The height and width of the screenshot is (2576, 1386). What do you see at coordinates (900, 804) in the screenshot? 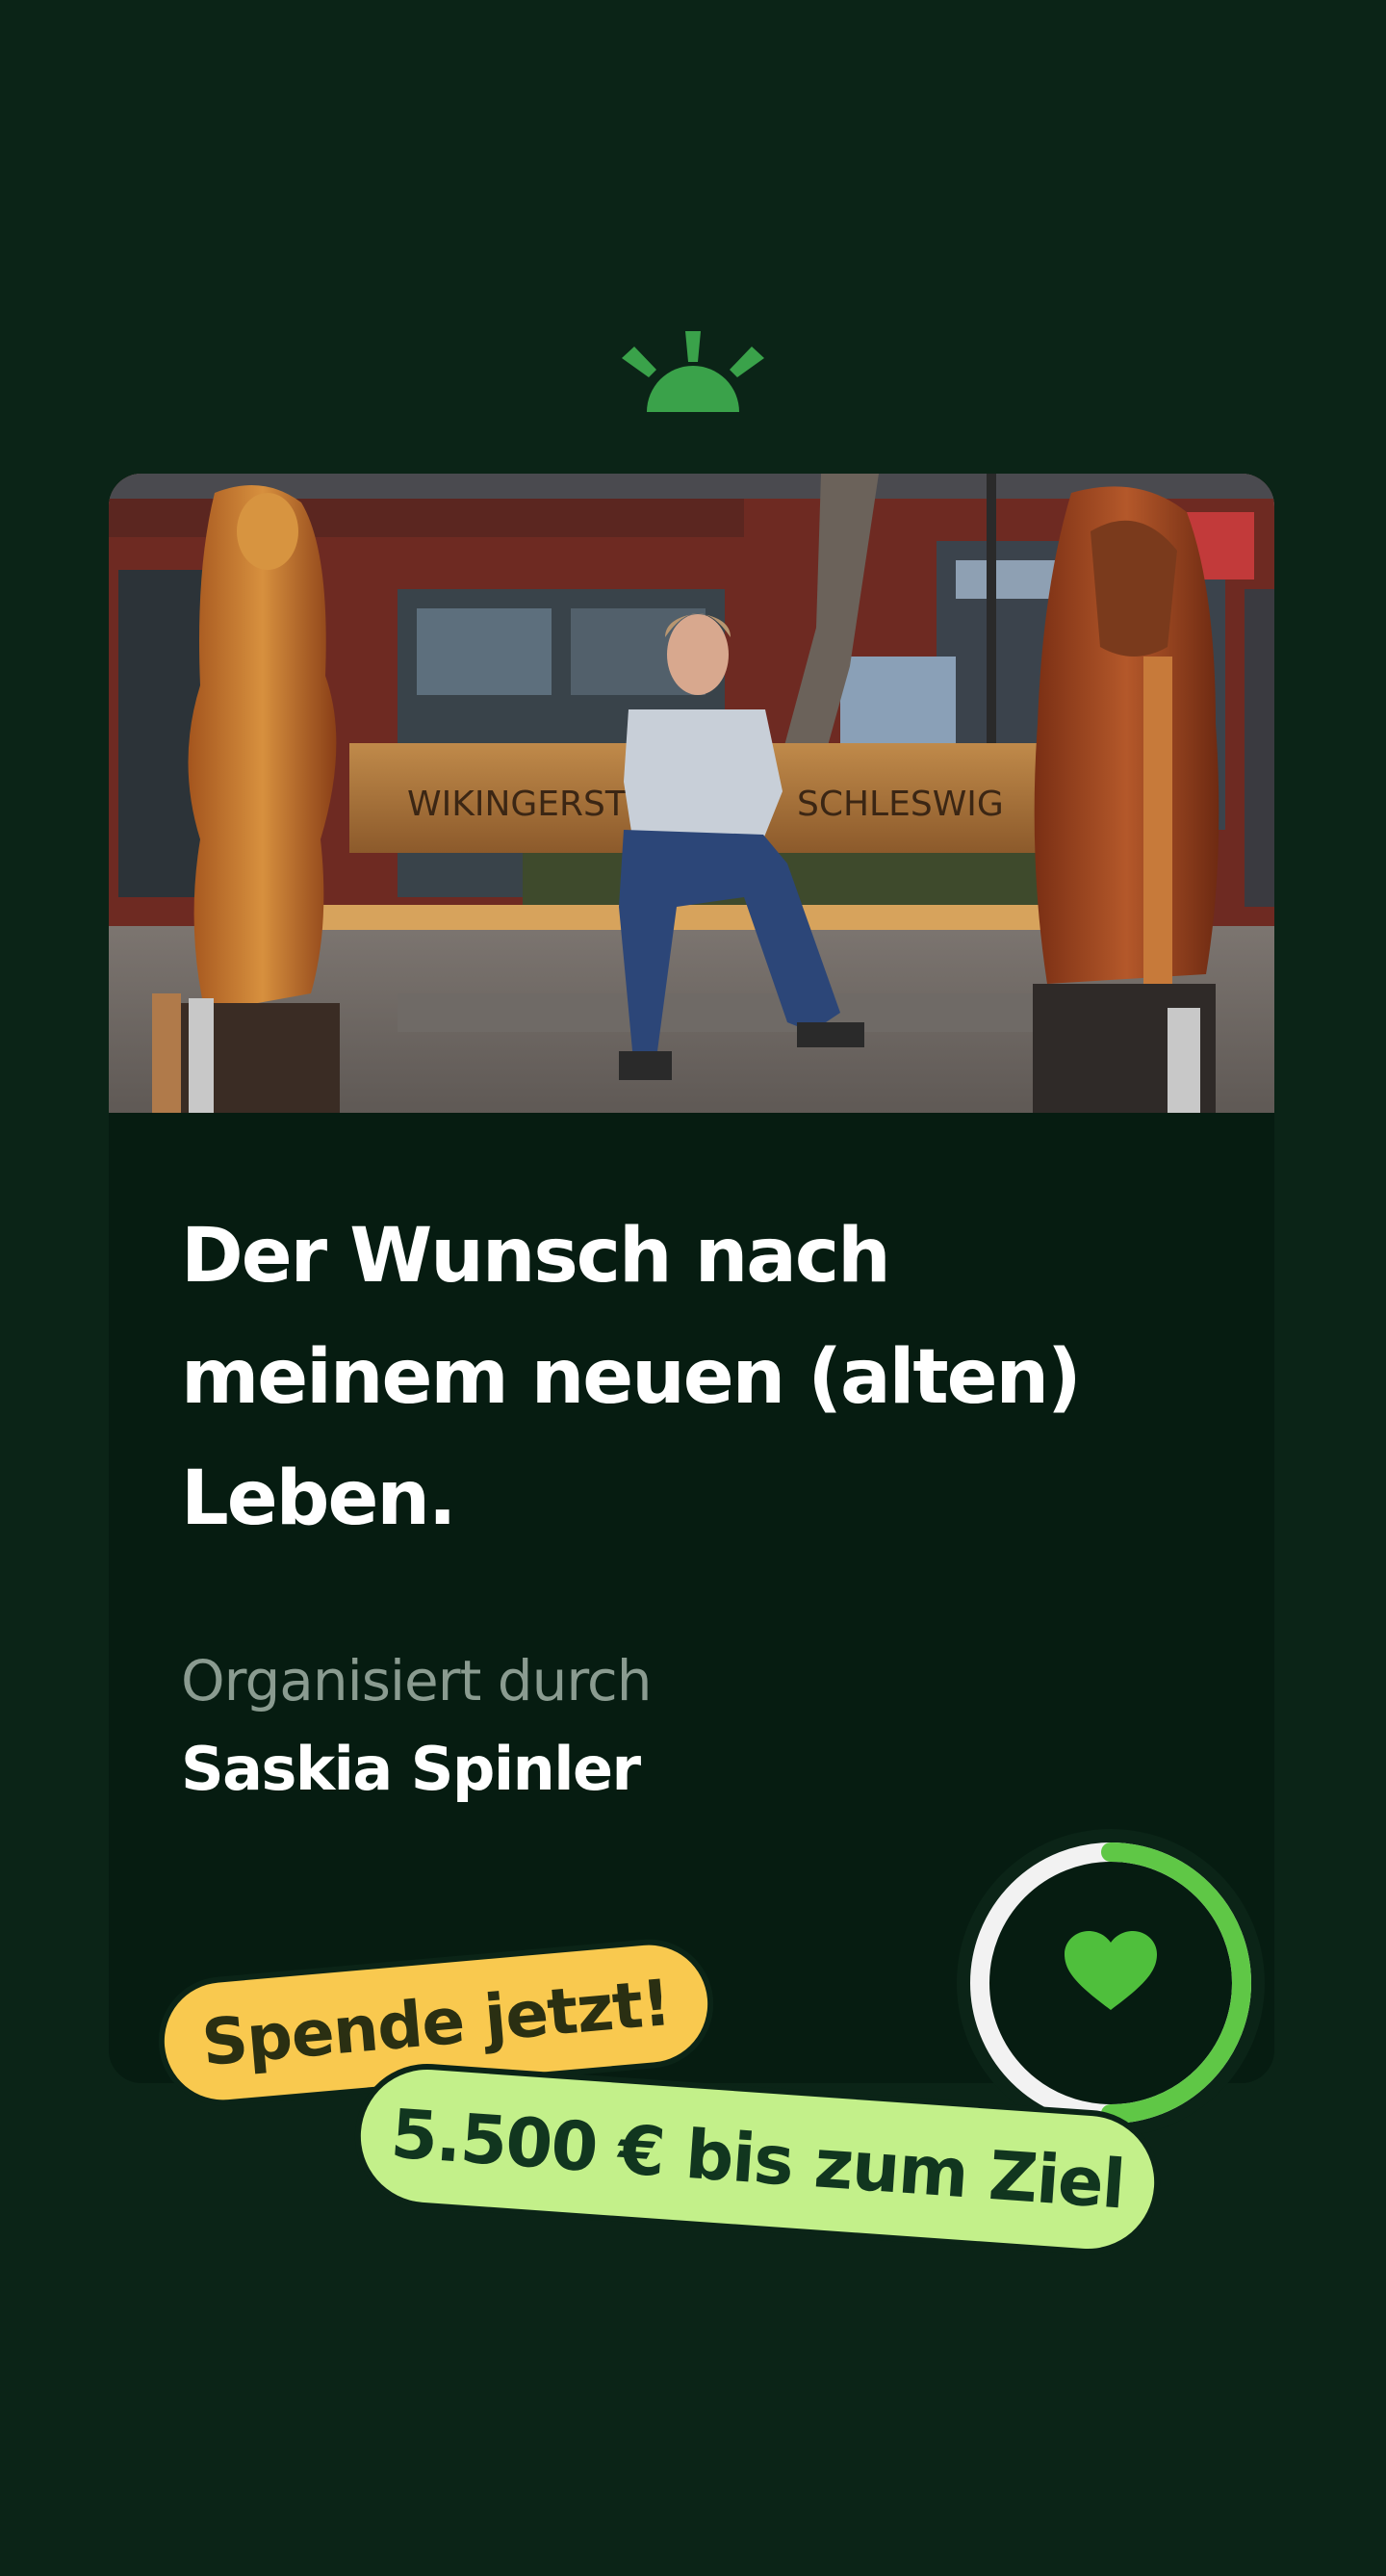
I see `bench-text-right: SCHLESWIG` at bounding box center [900, 804].